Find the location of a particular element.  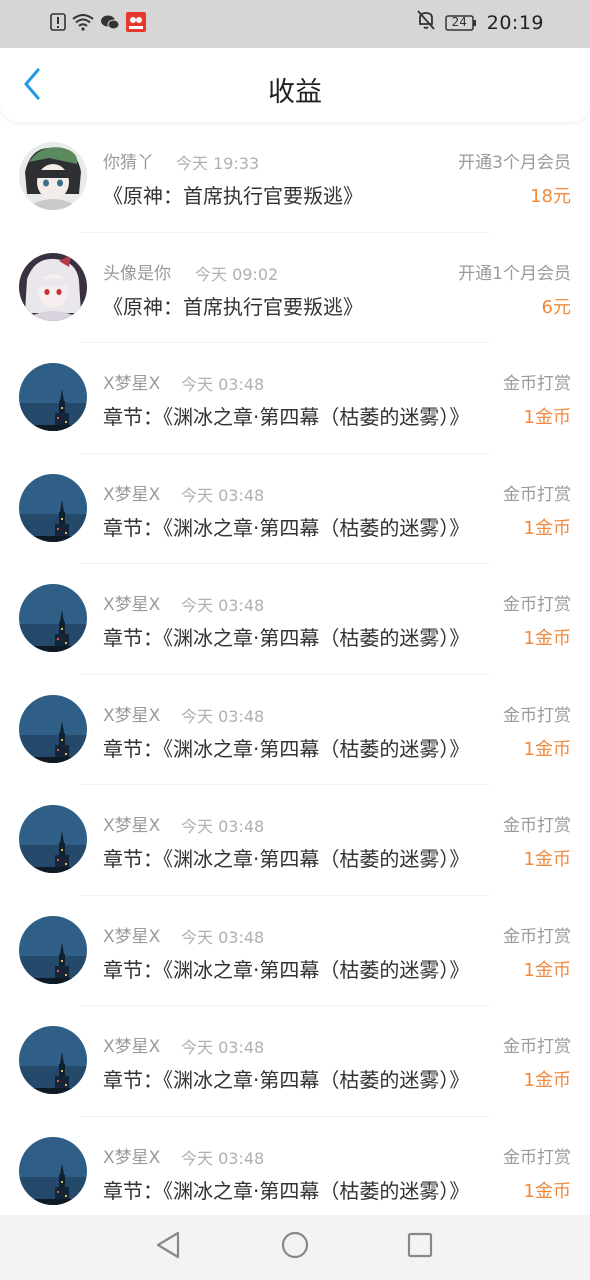

earning-type: 开通3个月会员 is located at coordinates (514, 163).